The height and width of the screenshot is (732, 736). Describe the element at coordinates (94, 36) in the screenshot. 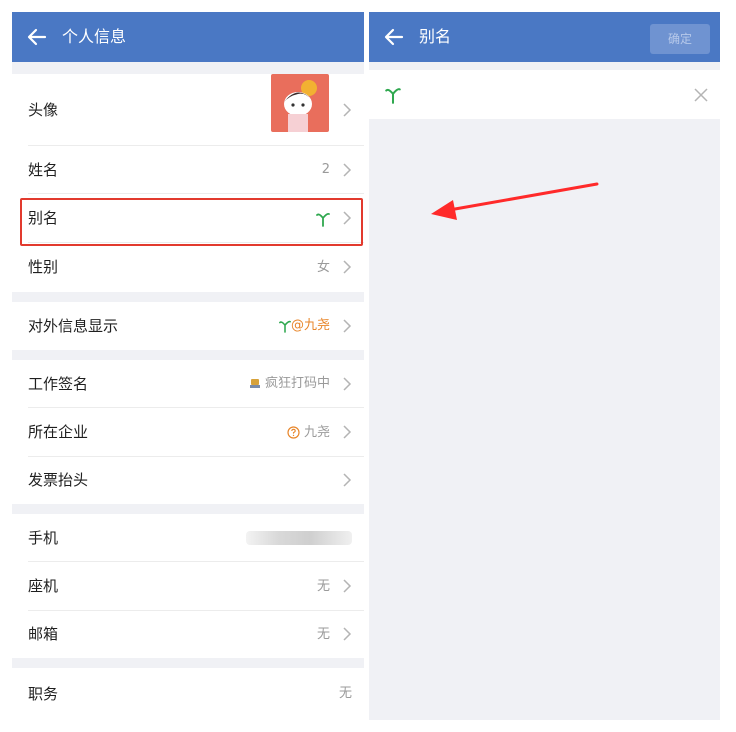

I see `profile-title: 个人信息` at that location.